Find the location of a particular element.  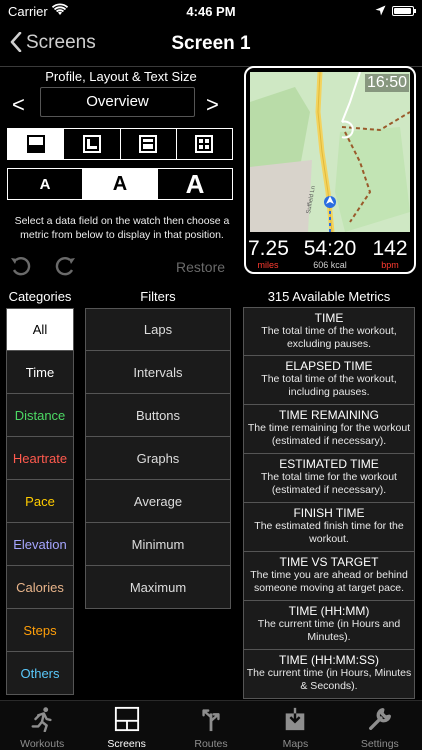

tab-bar: Workouts Screens Routes Maps Settings is located at coordinates (211, 725).